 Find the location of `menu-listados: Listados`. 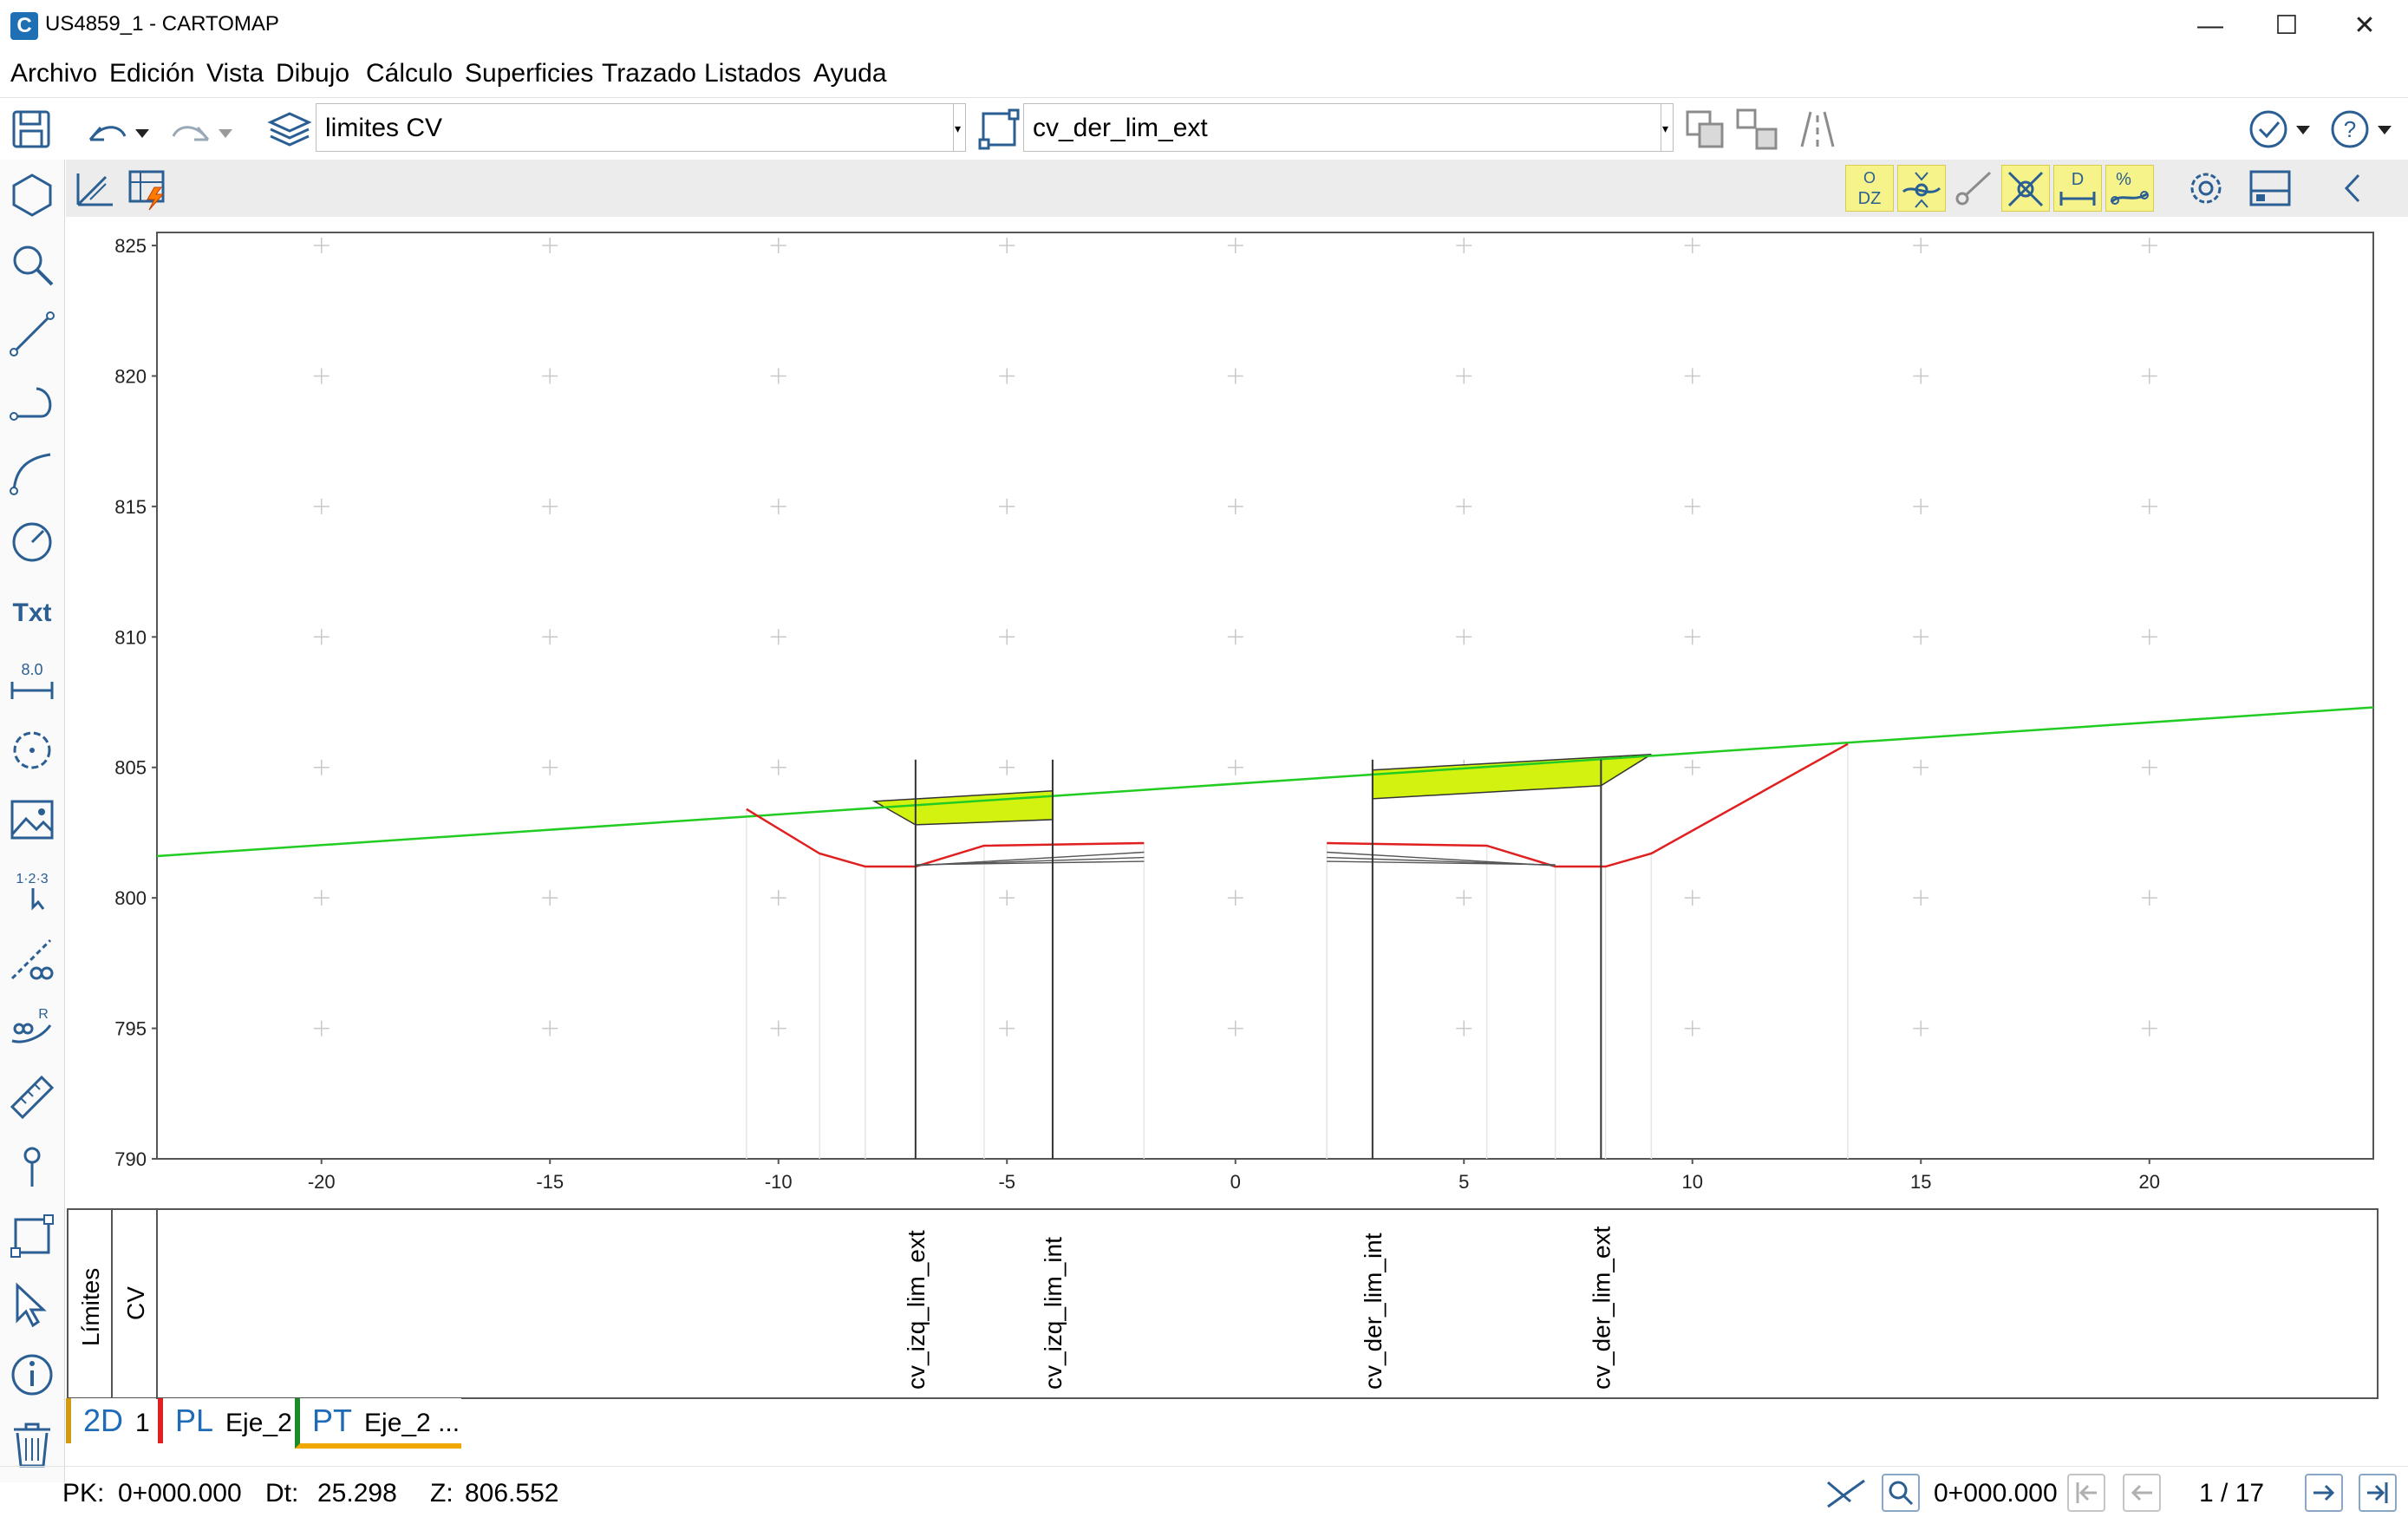

menu-listados: Listados is located at coordinates (752, 73).